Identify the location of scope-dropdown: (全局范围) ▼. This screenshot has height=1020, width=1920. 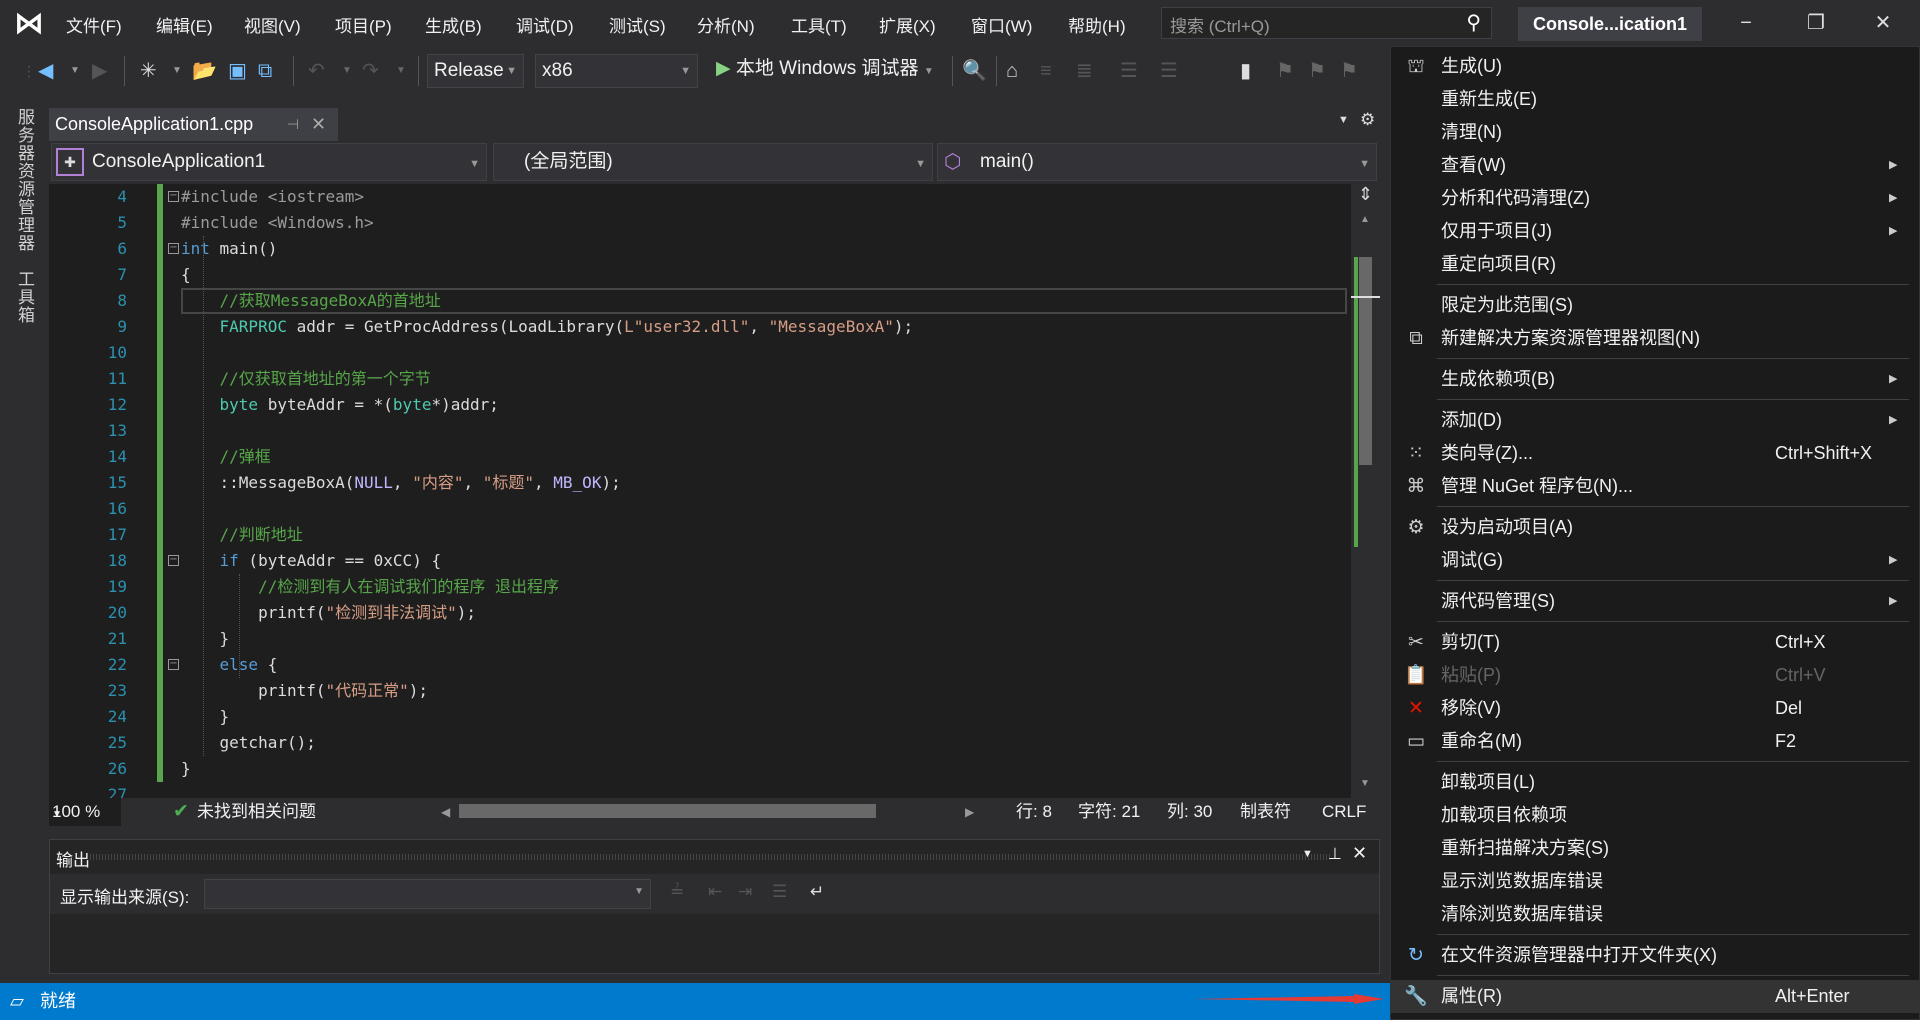
(713, 162).